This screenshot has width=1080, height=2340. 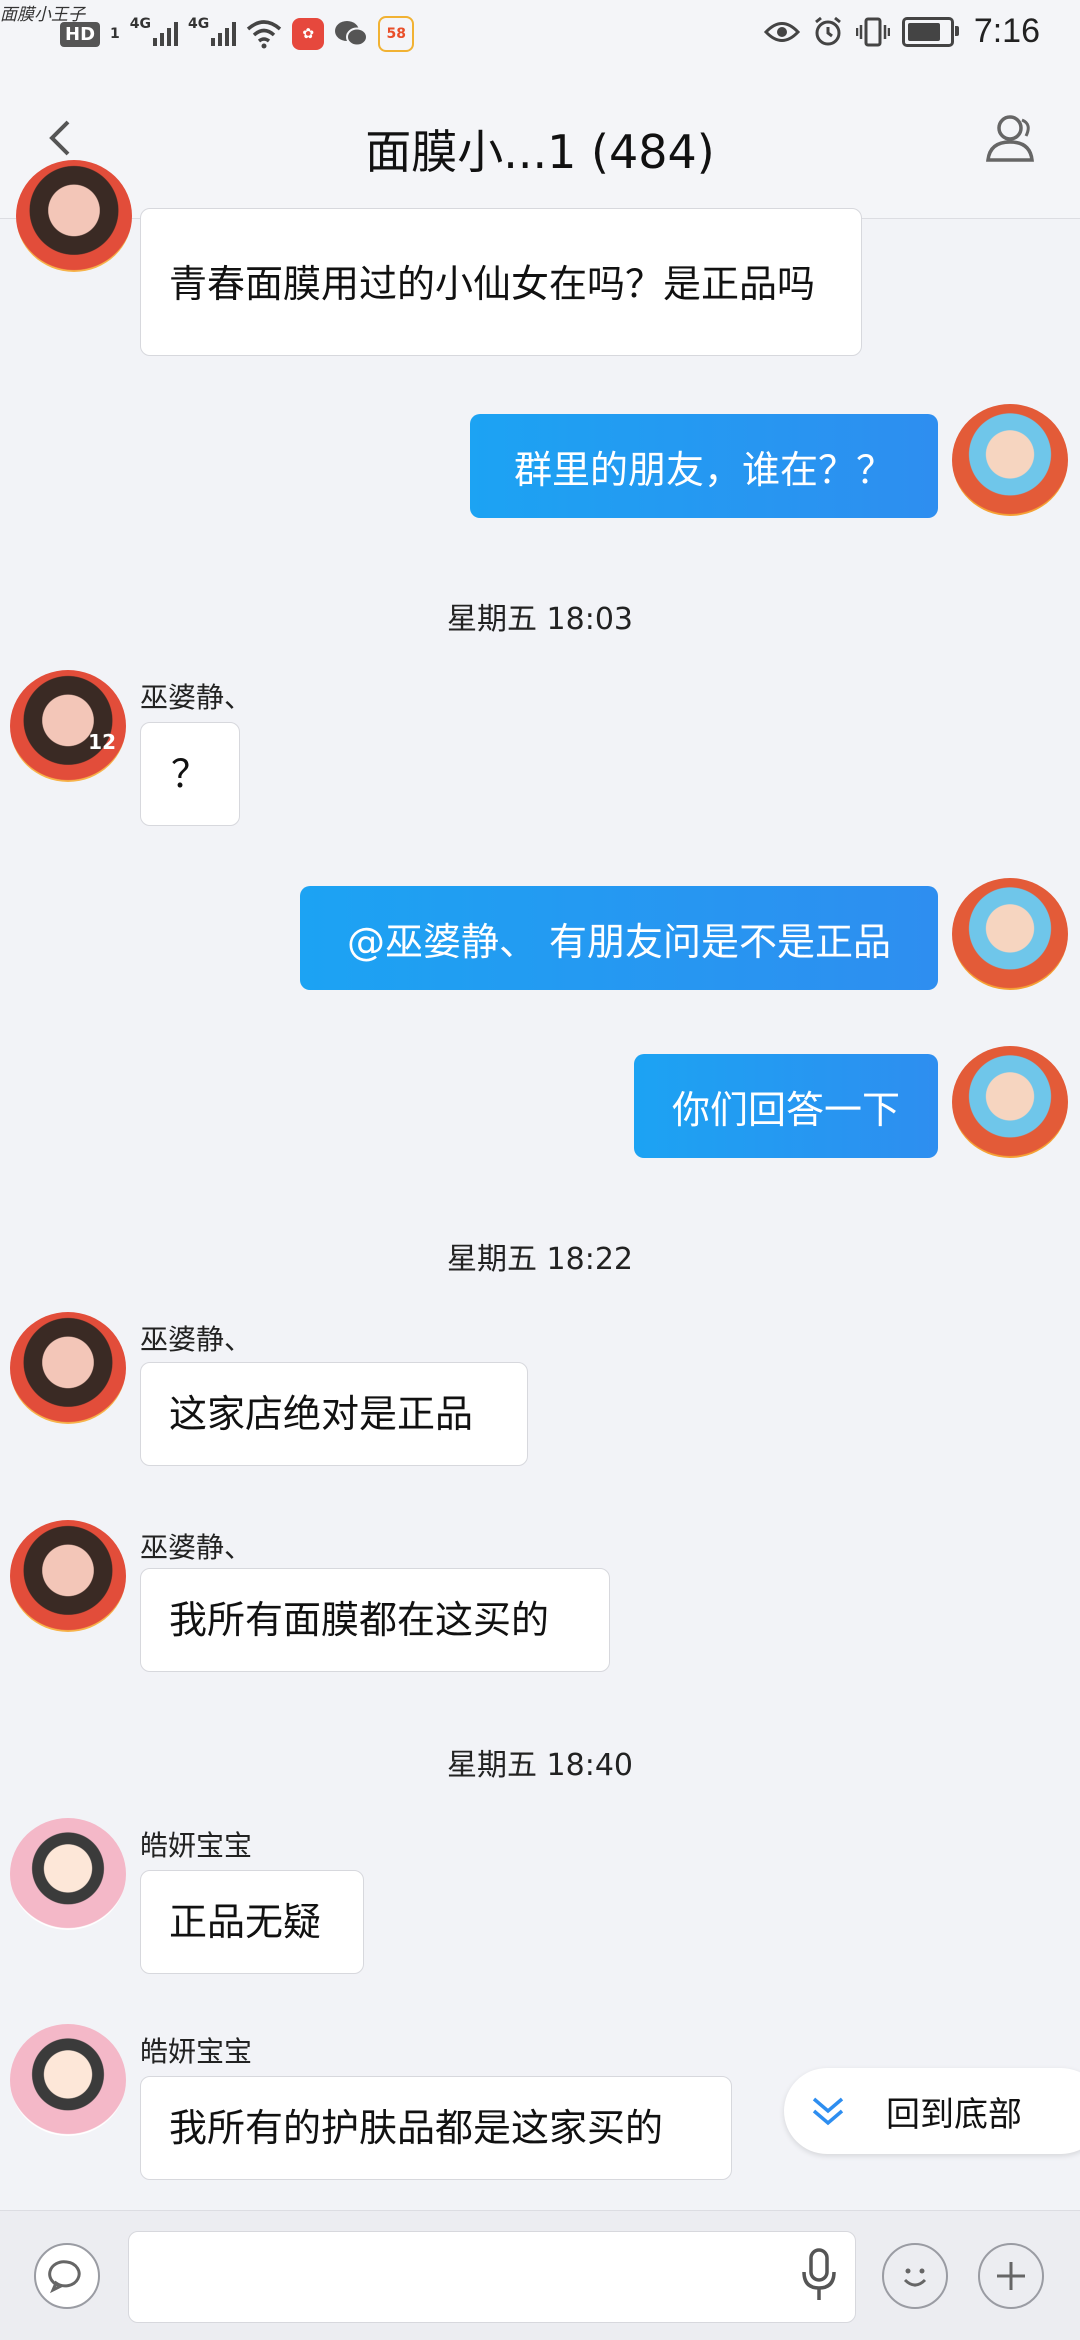 What do you see at coordinates (492, 2277) in the screenshot?
I see `message-input` at bounding box center [492, 2277].